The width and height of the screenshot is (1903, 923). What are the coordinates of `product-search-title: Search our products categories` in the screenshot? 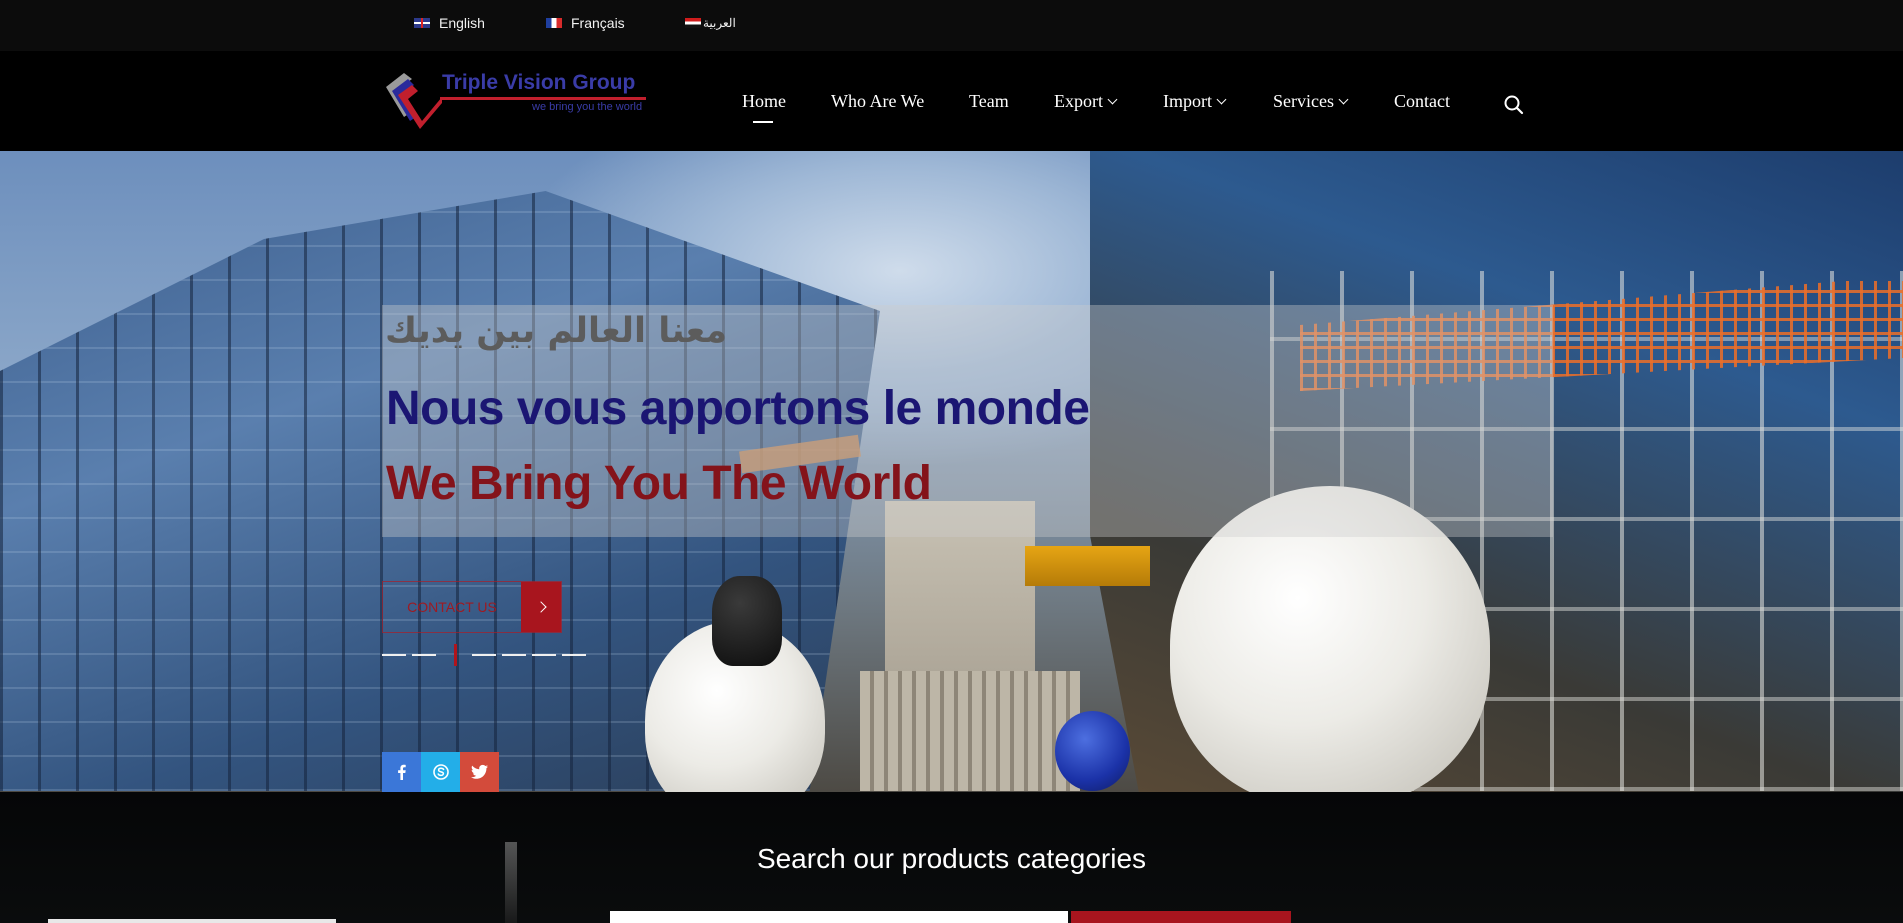 It's located at (951, 858).